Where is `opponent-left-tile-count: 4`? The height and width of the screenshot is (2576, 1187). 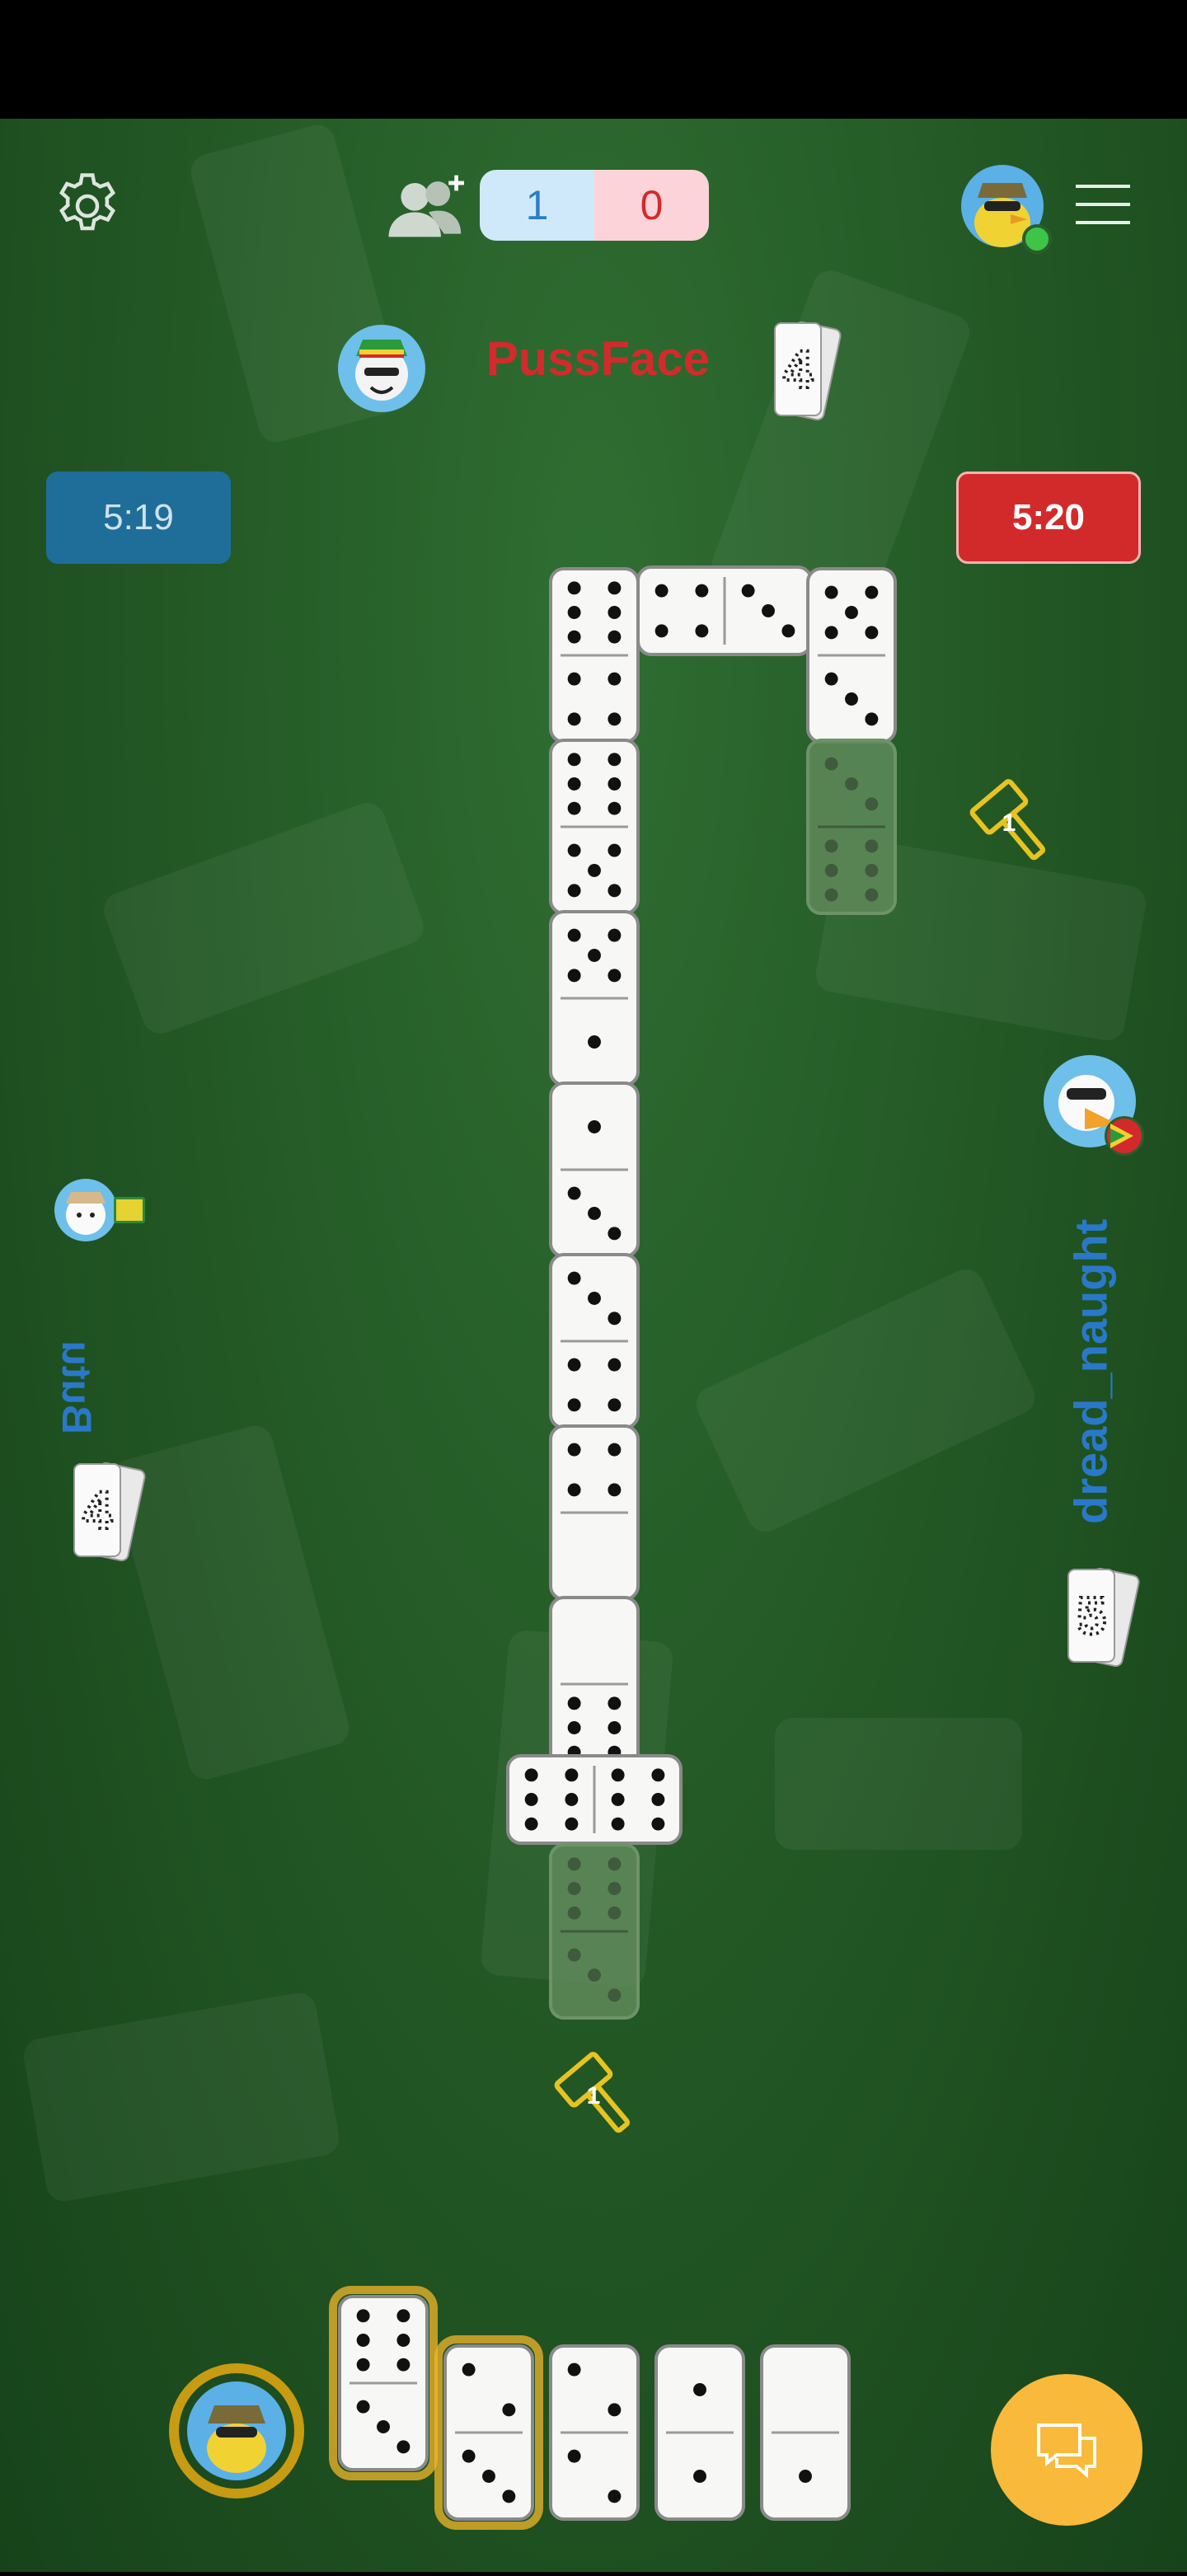
opponent-left-tile-count: 4 is located at coordinates (111, 1514).